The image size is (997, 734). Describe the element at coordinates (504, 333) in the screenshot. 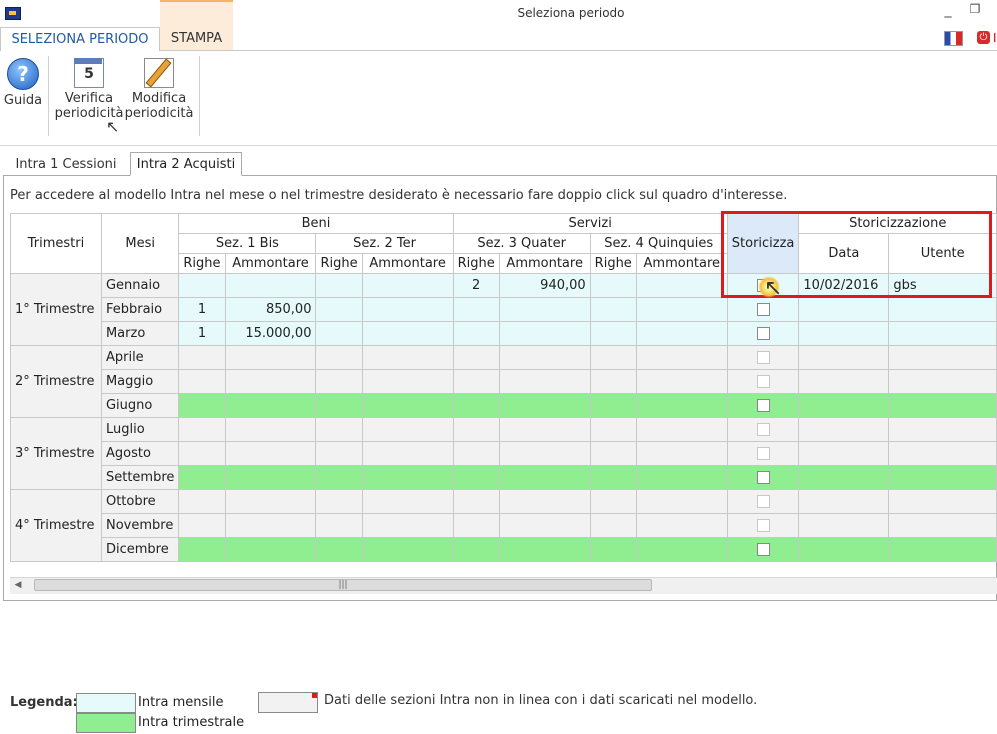

I see `table-row: Marzo 1 15.000,00` at that location.